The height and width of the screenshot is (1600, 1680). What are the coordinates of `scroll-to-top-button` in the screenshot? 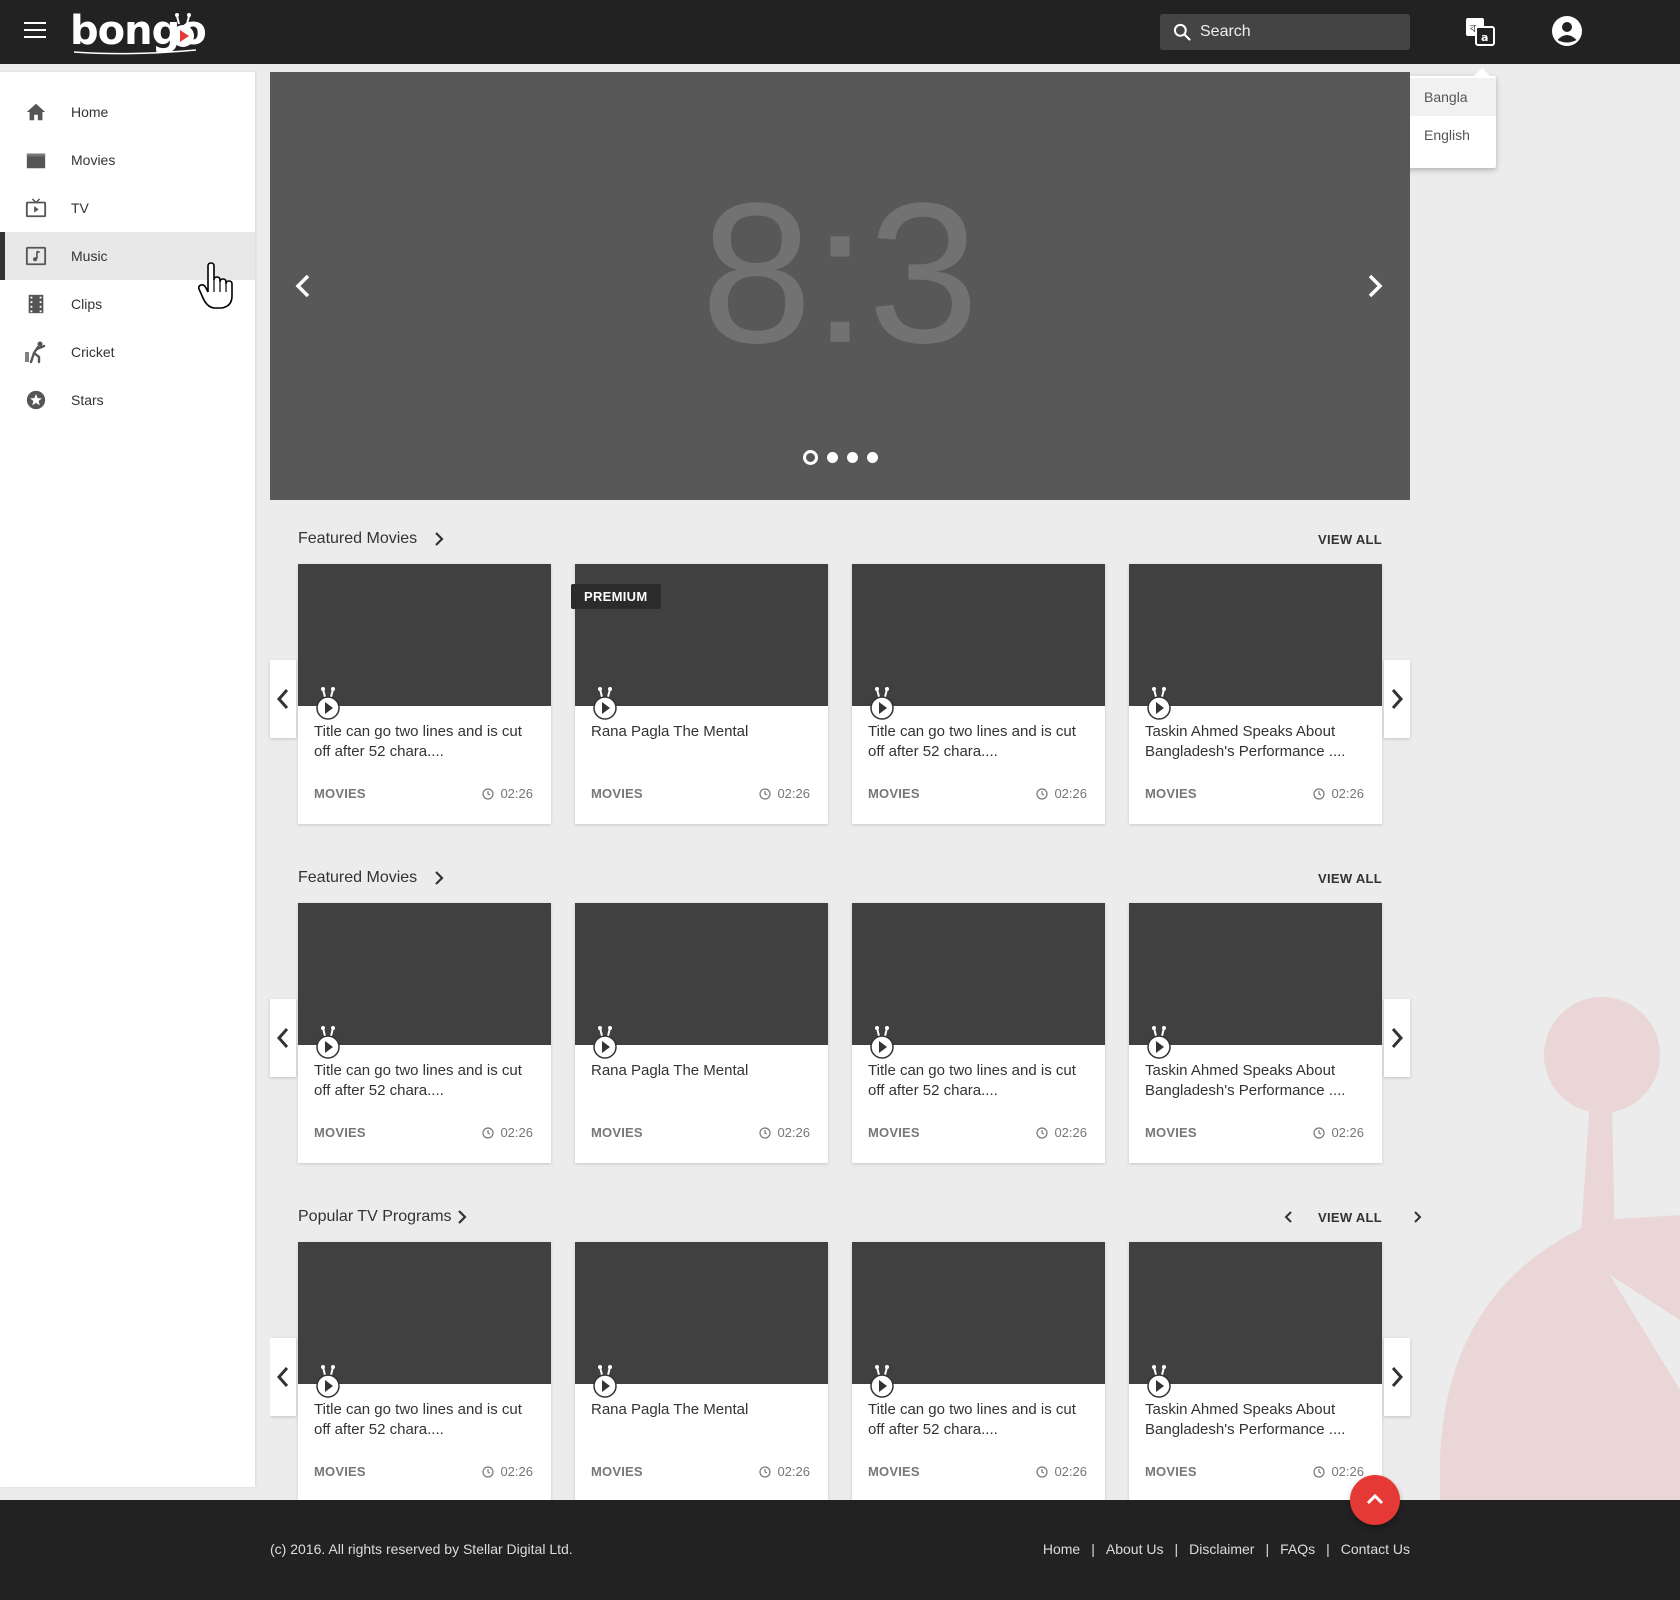 It's located at (1375, 1500).